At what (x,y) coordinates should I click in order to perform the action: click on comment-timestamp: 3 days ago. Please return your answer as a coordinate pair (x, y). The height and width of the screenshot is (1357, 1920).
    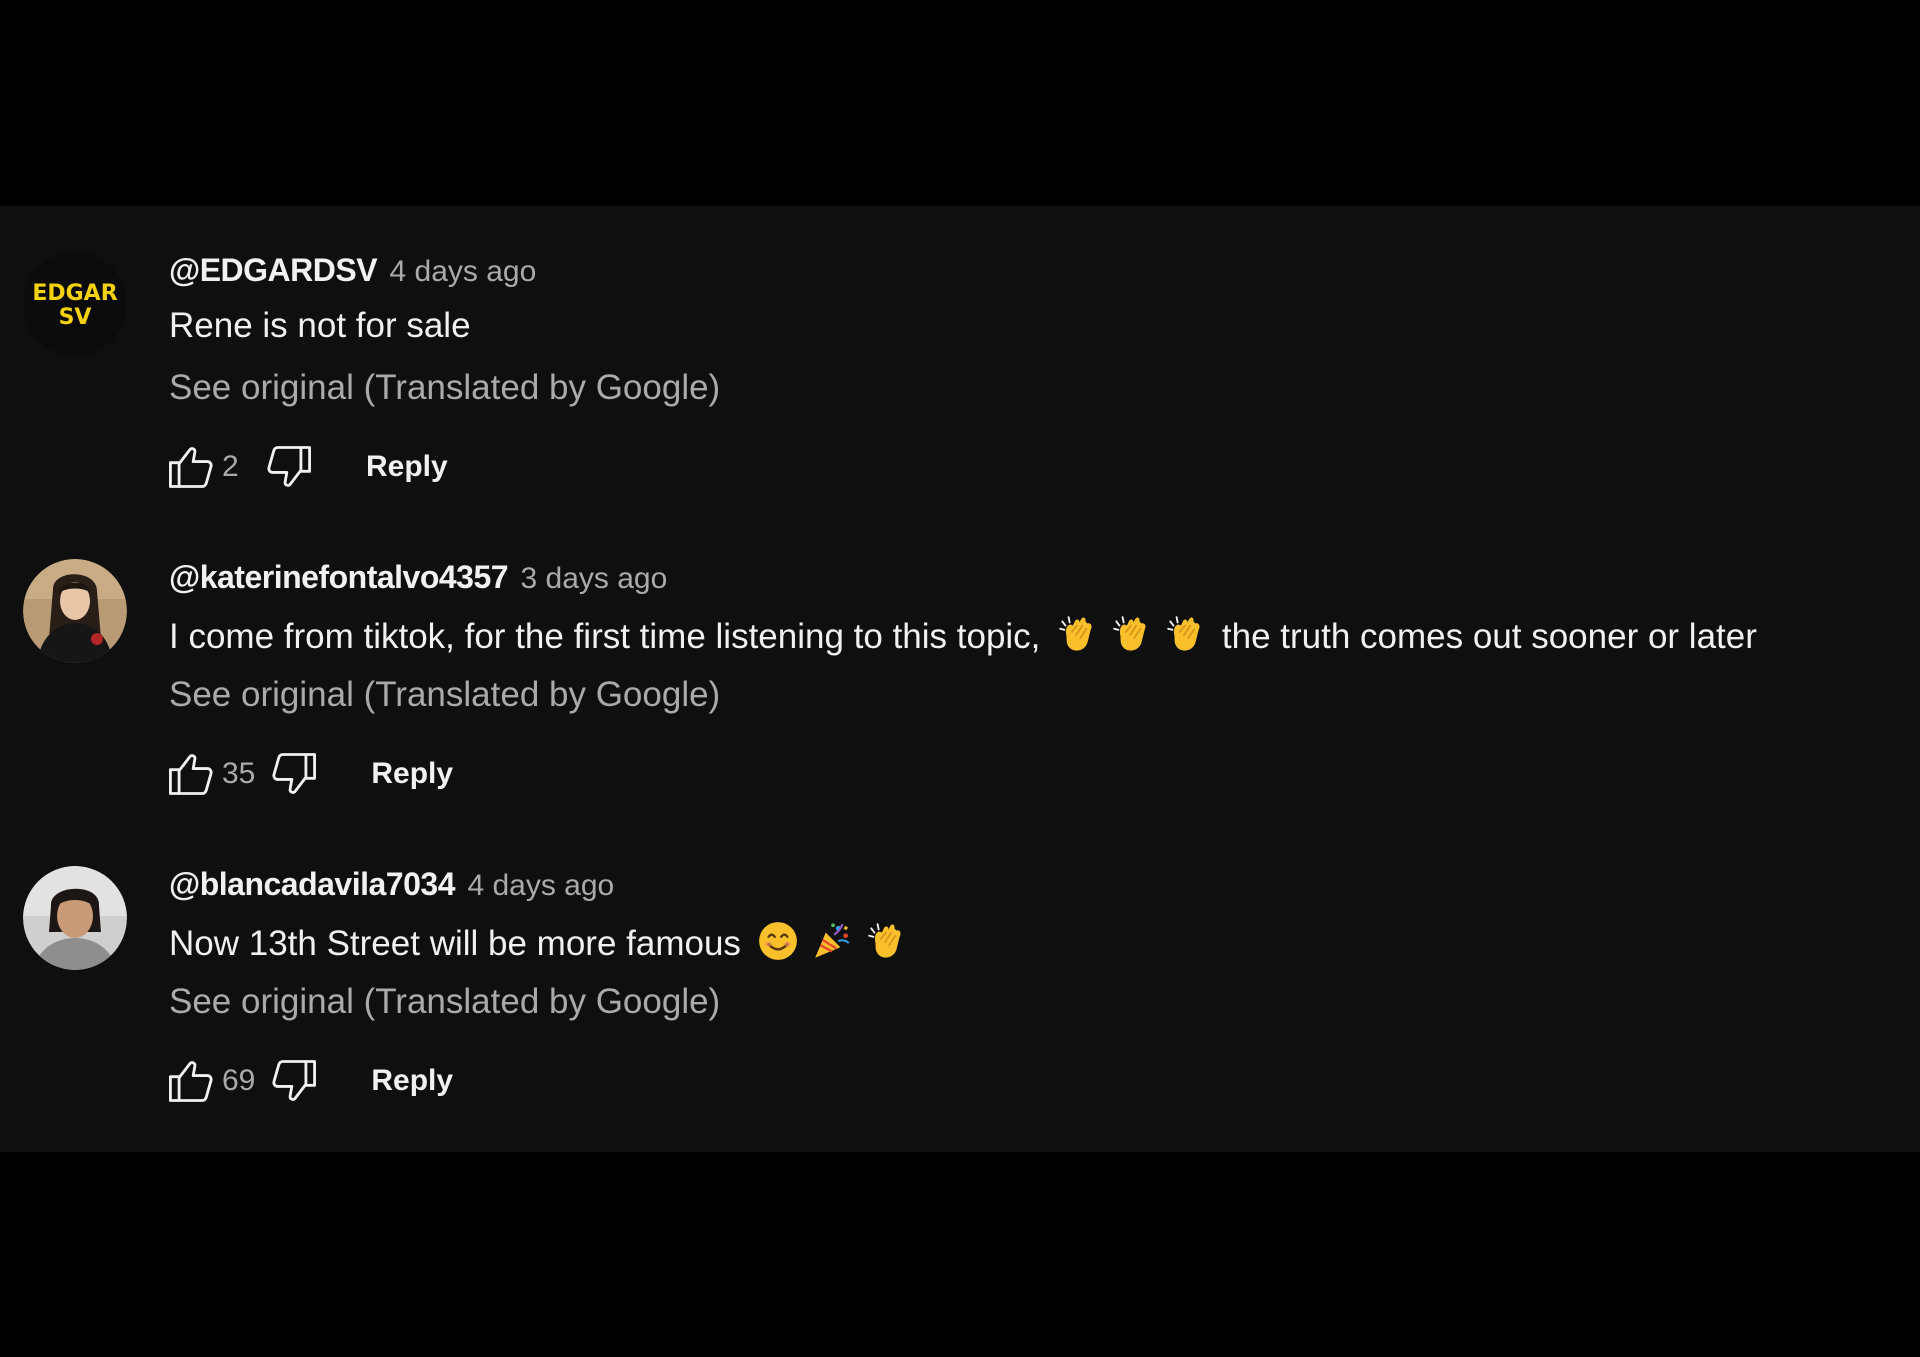
    Looking at the image, I should click on (594, 578).